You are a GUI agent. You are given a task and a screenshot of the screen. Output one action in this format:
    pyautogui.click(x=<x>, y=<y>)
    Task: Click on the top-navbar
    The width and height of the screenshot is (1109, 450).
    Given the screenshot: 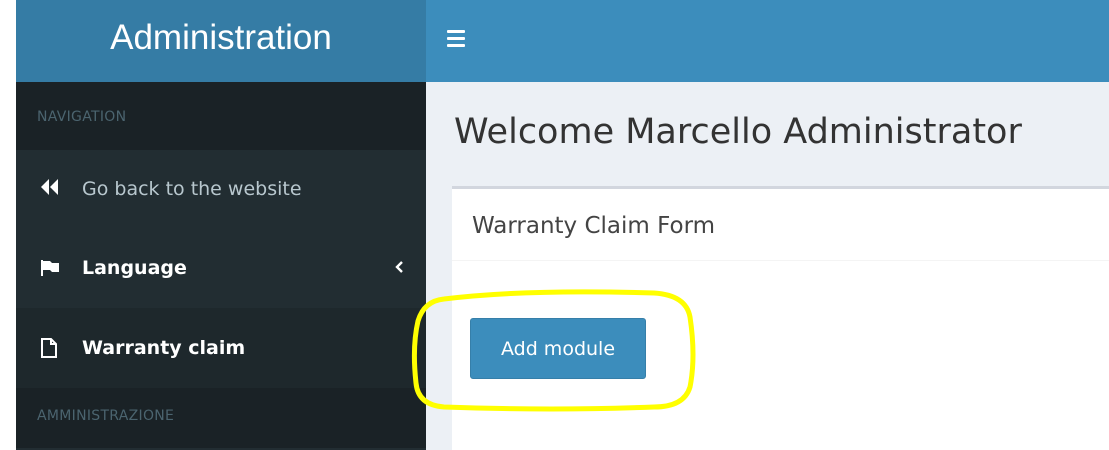 What is the action you would take?
    pyautogui.click(x=767, y=41)
    